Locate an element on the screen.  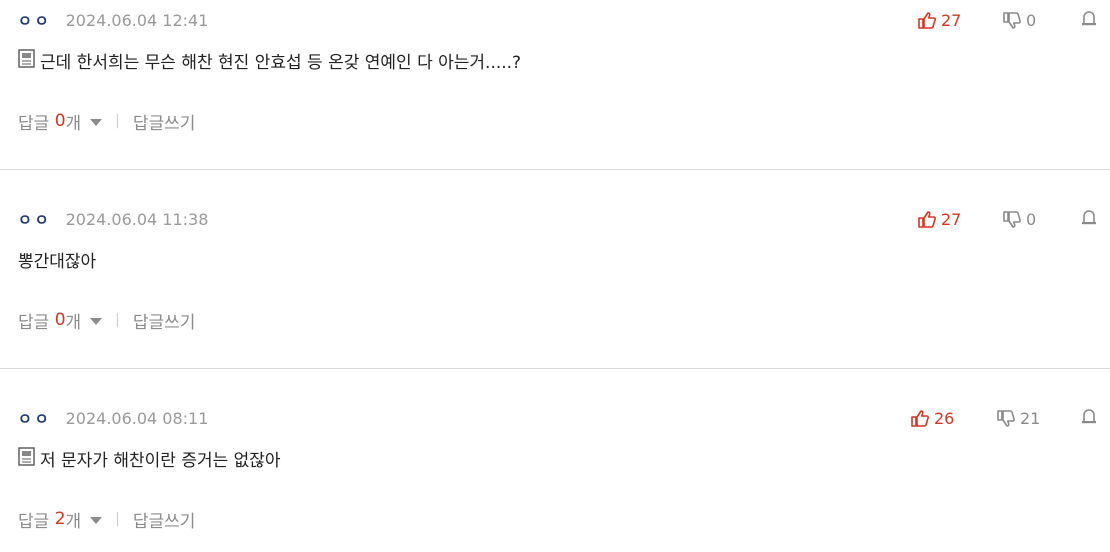
comment-body: 뽕간대잖아 is located at coordinates (57, 262).